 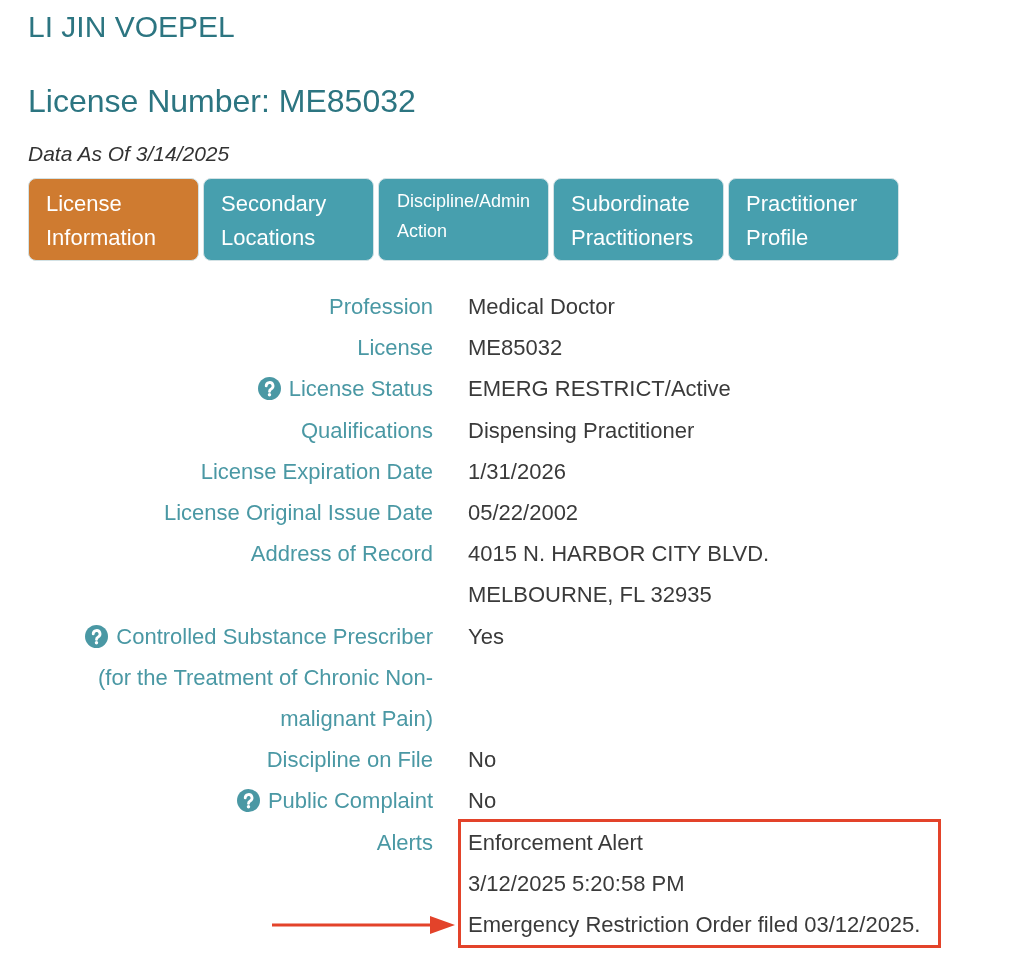 What do you see at coordinates (694, 925) in the screenshot?
I see `field-value: Emergency Restriction Order filed 03/12/2025.` at bounding box center [694, 925].